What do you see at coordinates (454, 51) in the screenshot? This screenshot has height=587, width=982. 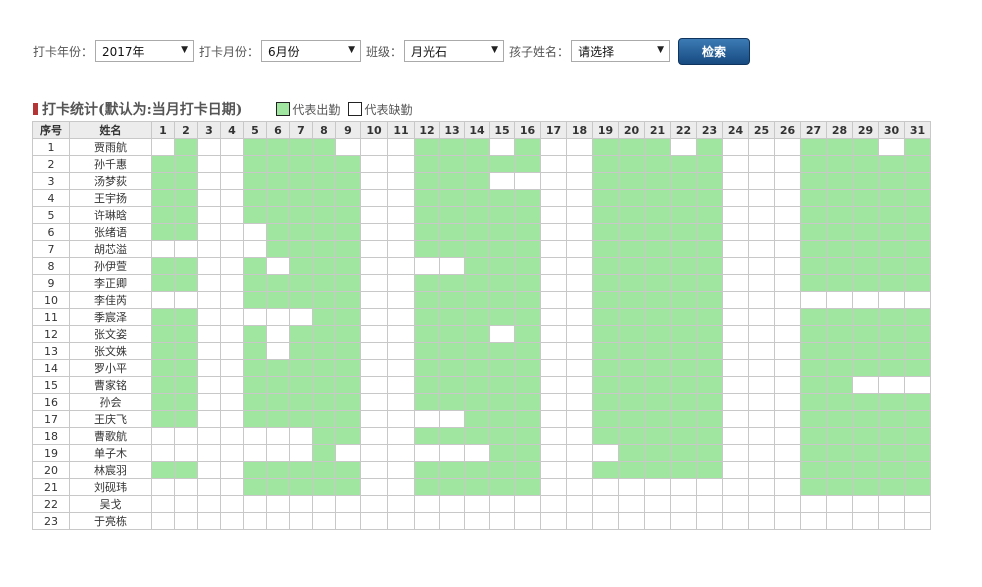 I see `class-select: 月光石 ▼` at bounding box center [454, 51].